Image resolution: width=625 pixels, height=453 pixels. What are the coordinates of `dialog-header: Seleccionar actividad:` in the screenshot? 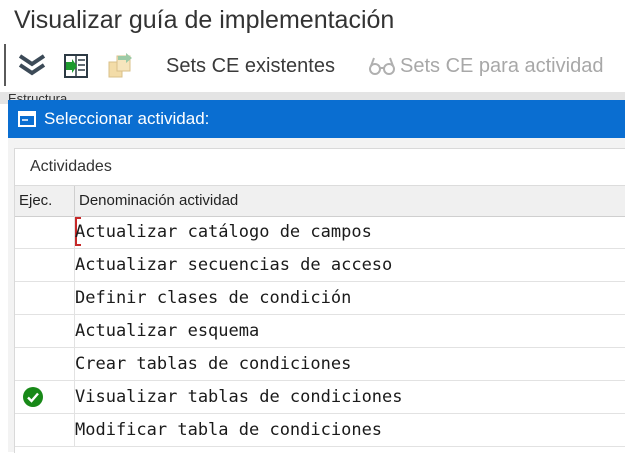 It's located at (316, 119).